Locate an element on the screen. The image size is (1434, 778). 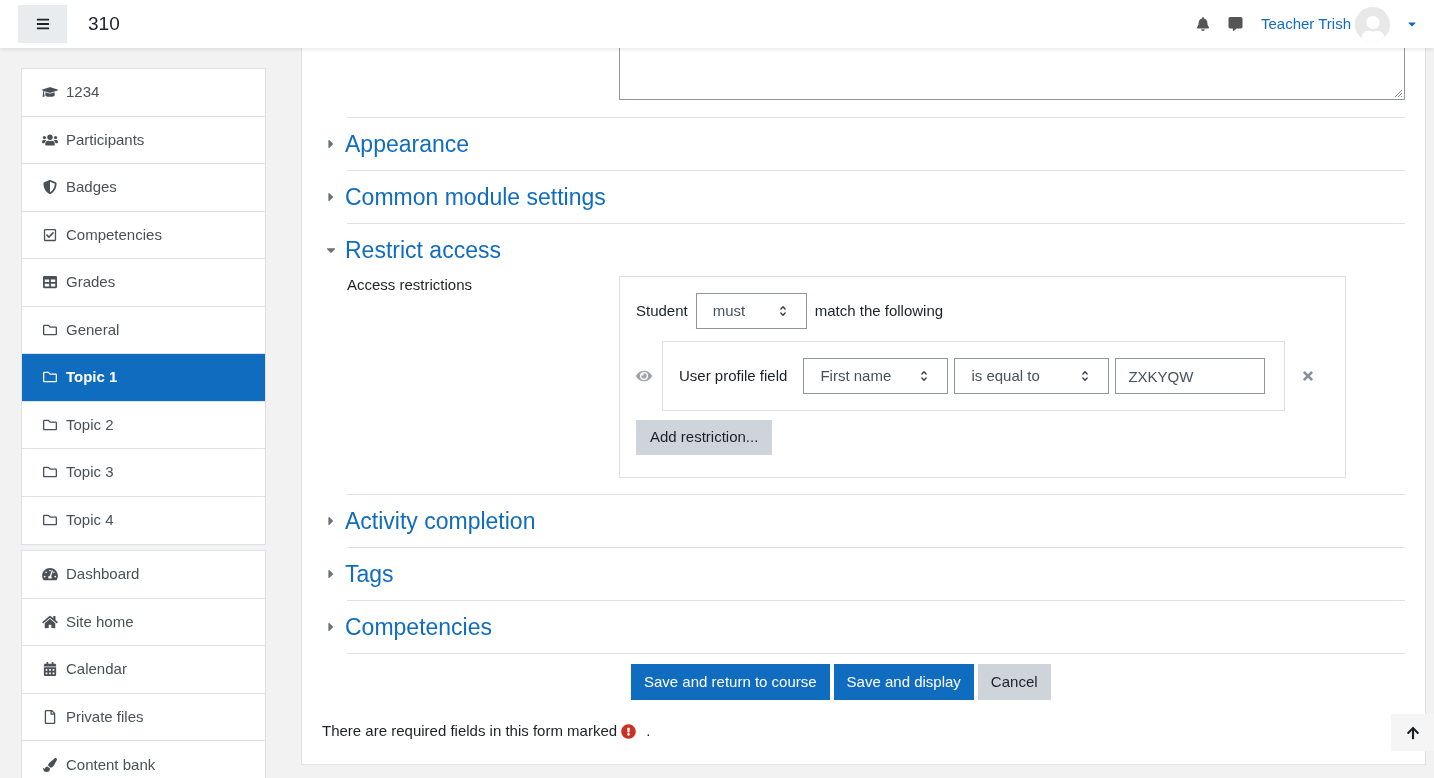
bell-icon is located at coordinates (1202, 24).